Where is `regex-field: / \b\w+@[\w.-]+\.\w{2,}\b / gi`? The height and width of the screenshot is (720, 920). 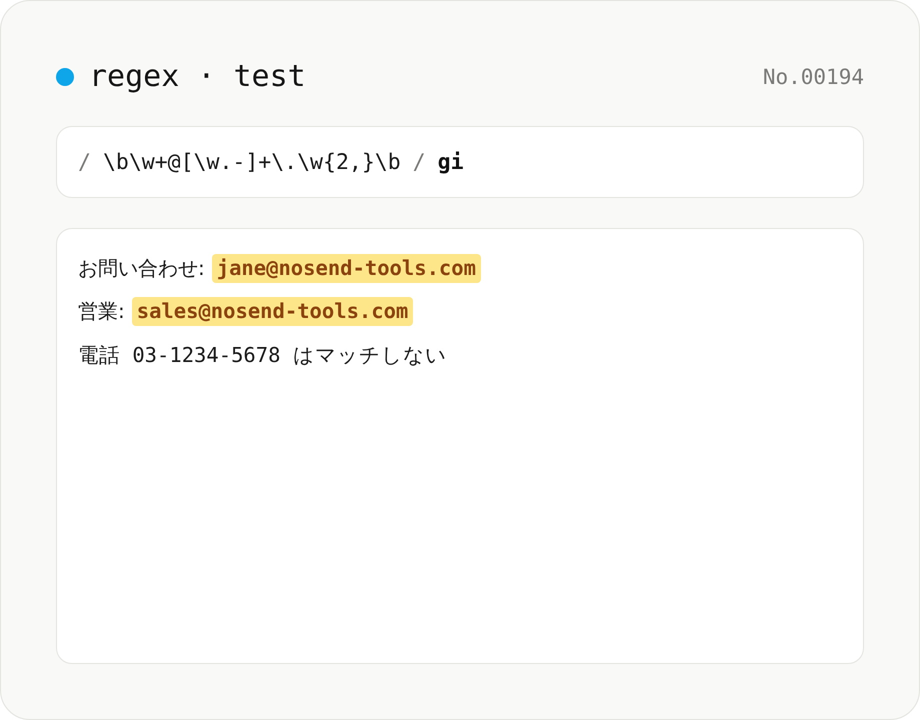
regex-field: / \b\w+@[\w.-]+\.\w{2,}\b / gi is located at coordinates (460, 162).